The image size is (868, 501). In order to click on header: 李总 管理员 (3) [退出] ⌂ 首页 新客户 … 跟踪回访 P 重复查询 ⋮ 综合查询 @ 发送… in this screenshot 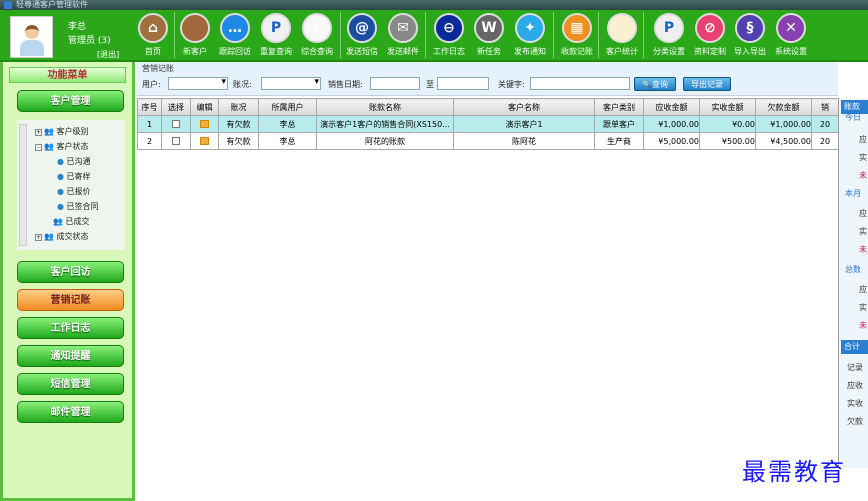, I will do `click(434, 36)`.